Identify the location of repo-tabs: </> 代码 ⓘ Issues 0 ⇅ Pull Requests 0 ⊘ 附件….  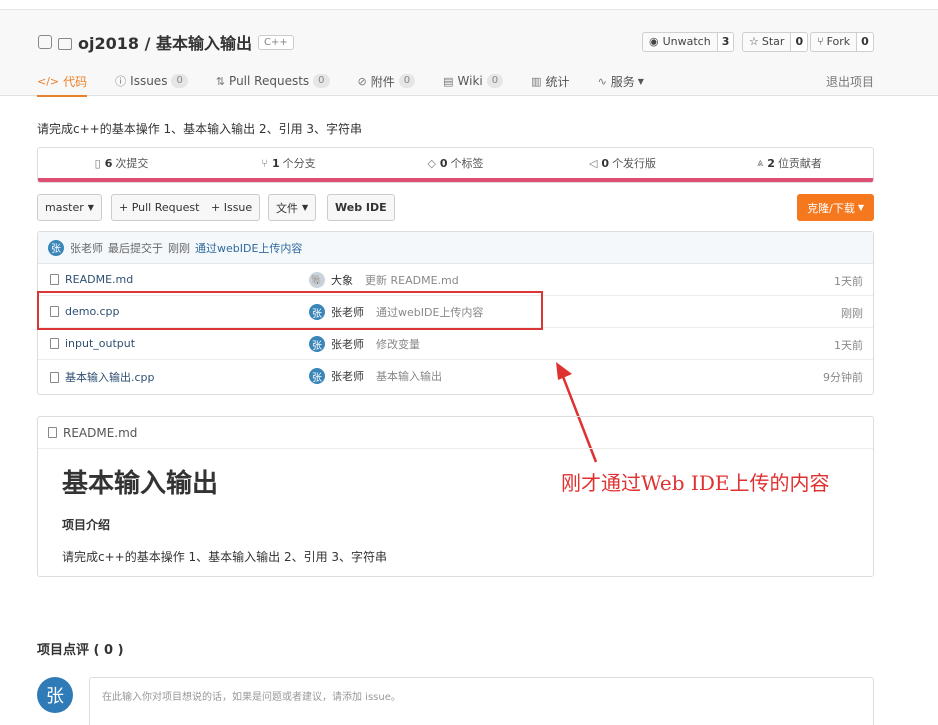
(354, 81).